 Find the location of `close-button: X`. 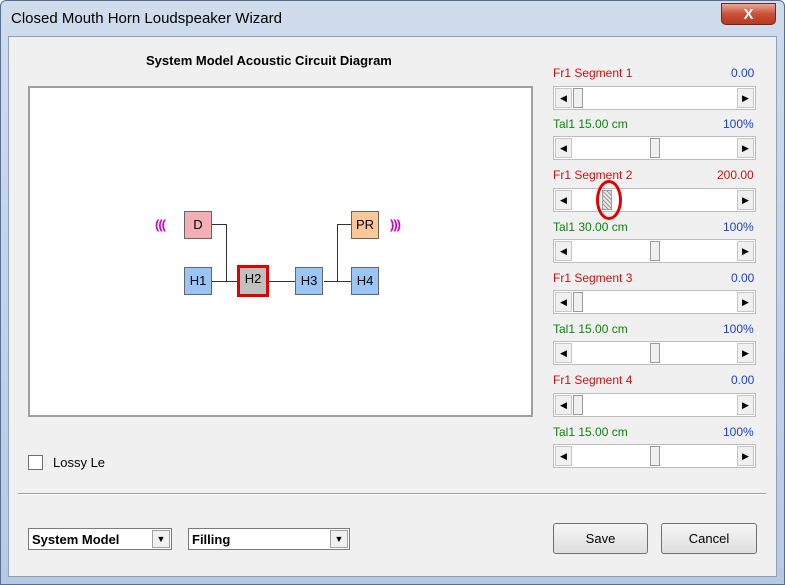

close-button: X is located at coordinates (748, 14).